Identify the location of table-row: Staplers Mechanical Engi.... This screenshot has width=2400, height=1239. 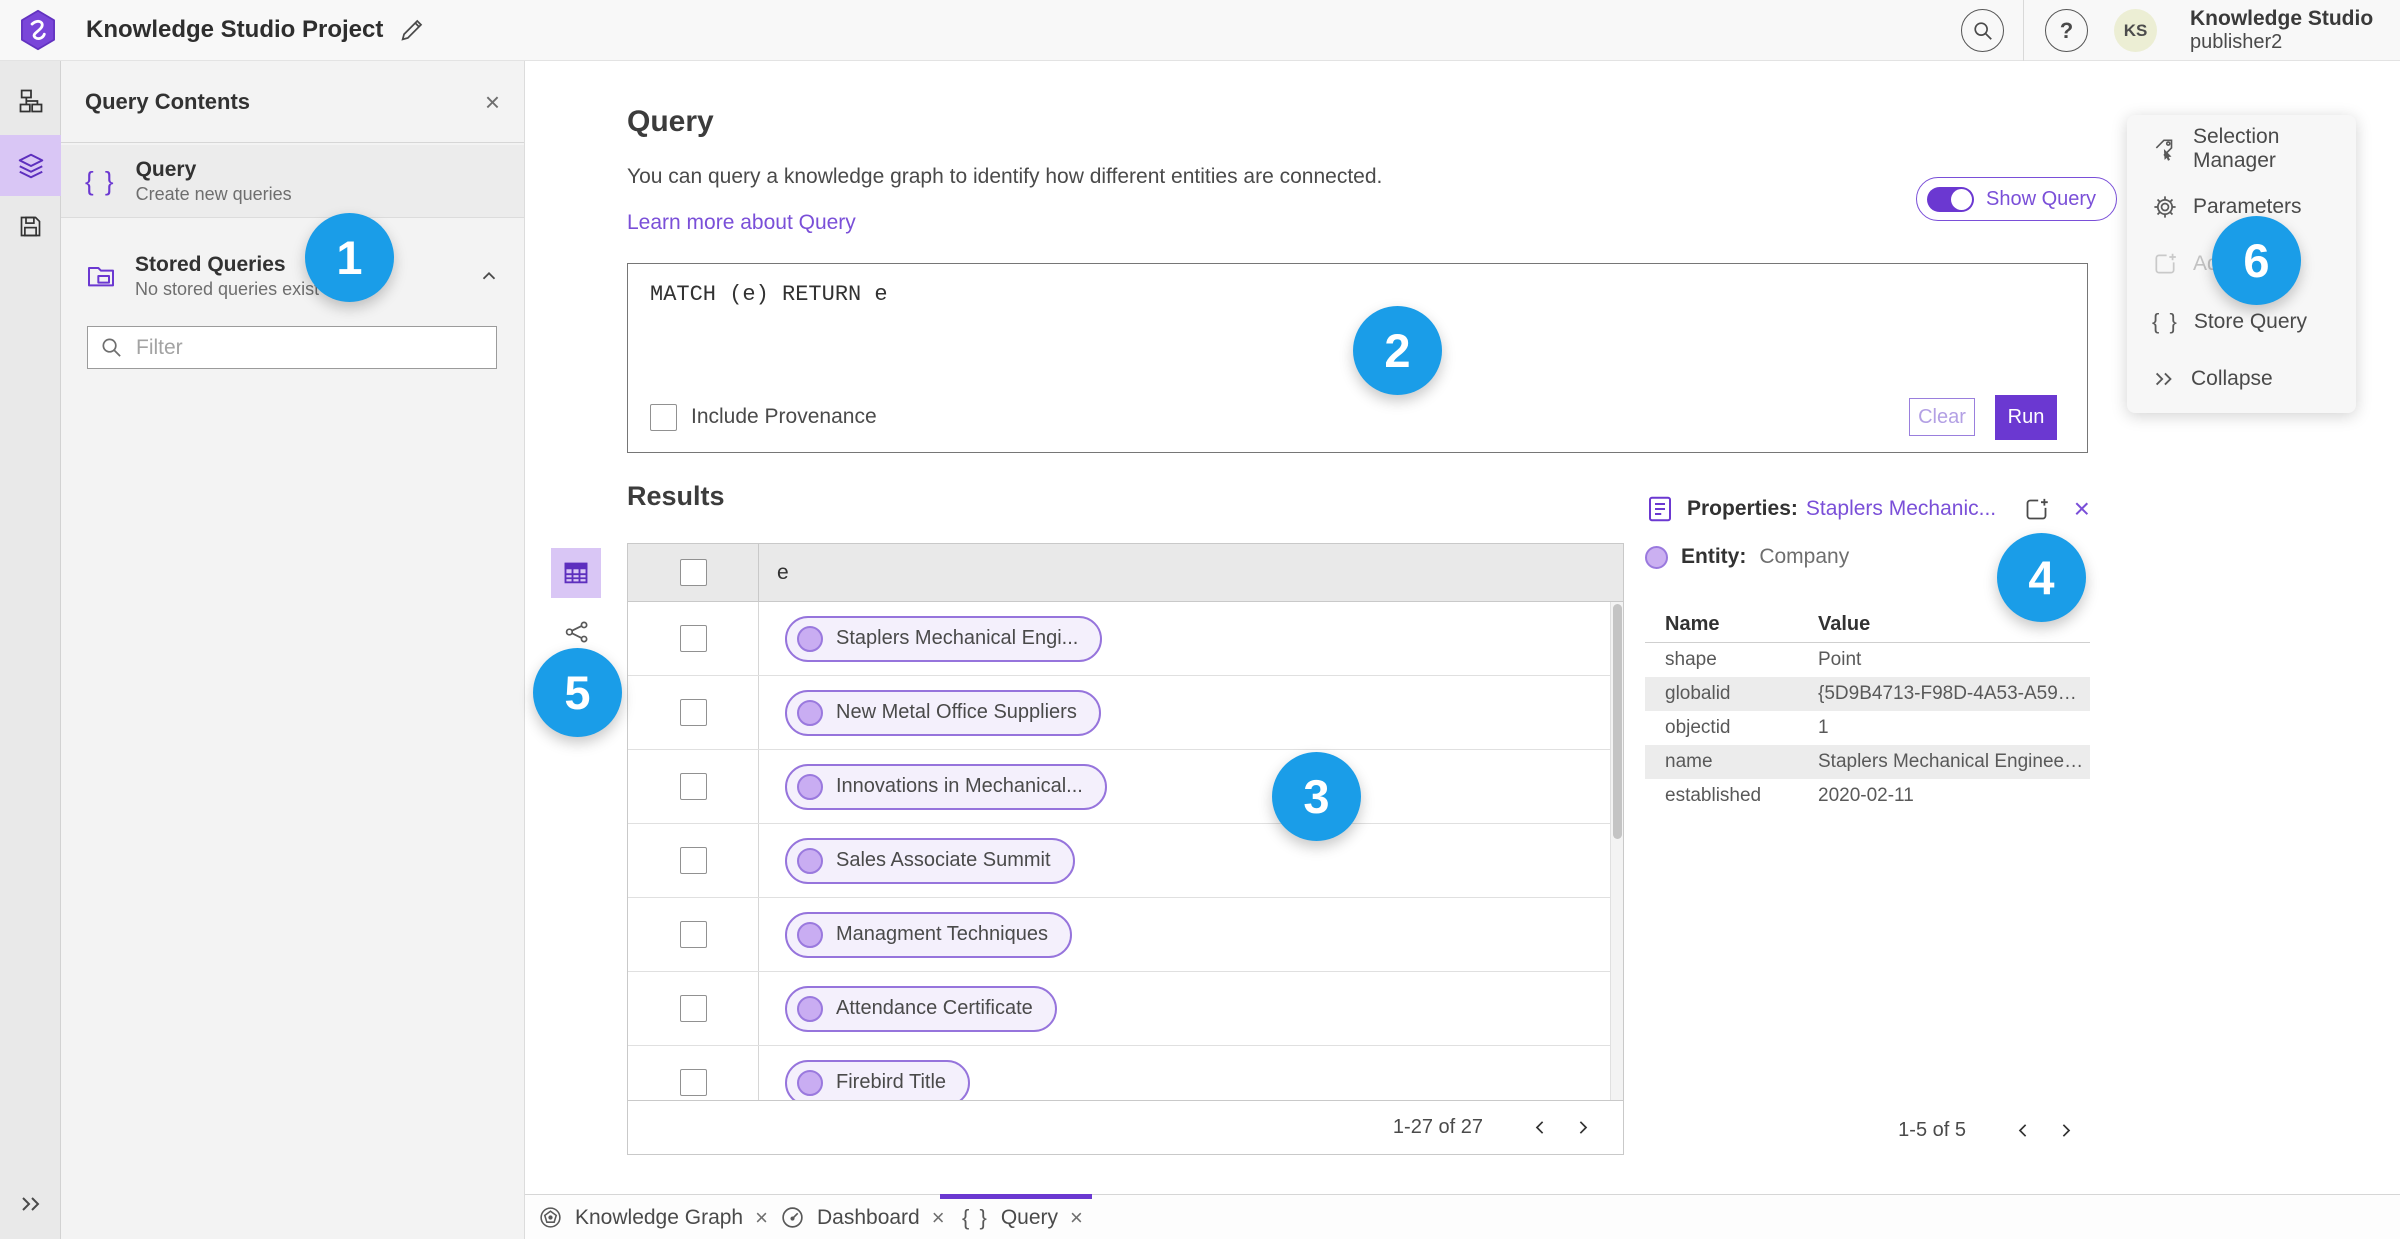
(1125, 639).